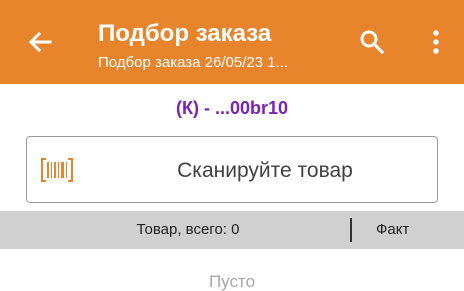 The image size is (464, 291). I want to click on more-vertical-icon, so click(436, 42).